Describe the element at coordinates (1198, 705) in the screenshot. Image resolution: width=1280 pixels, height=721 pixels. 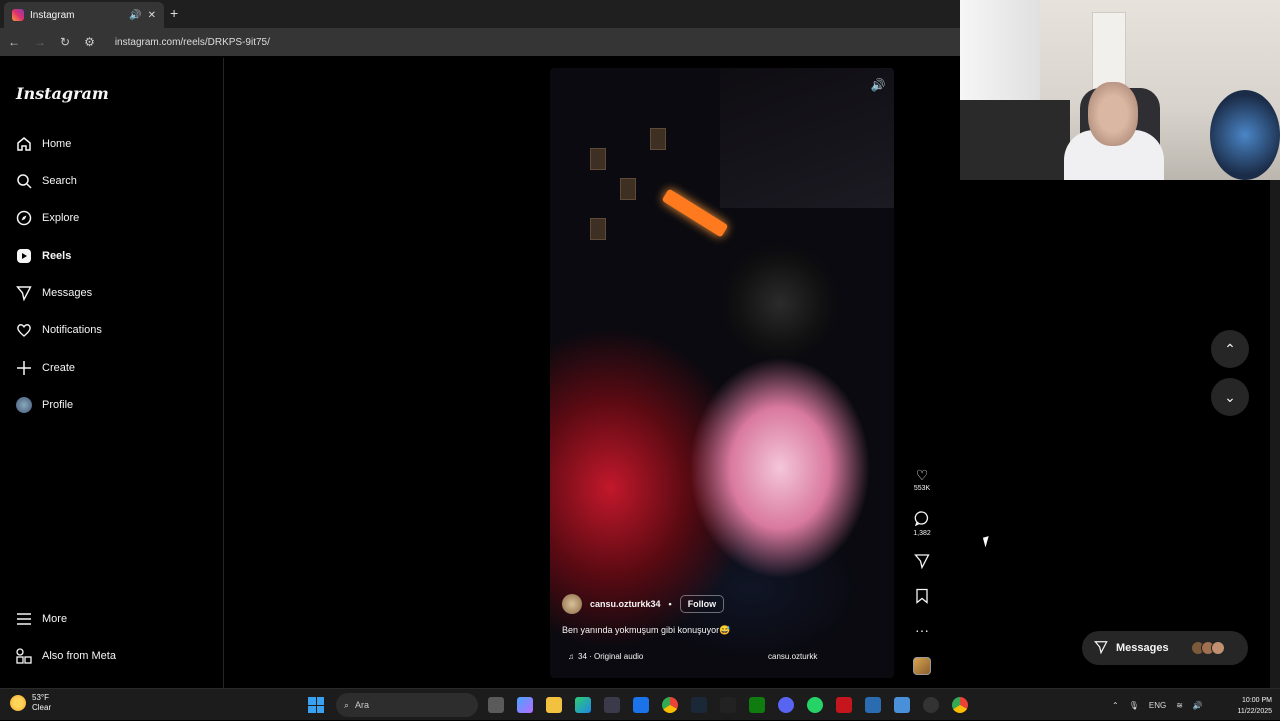
I see `volume-icon: 🔊` at that location.